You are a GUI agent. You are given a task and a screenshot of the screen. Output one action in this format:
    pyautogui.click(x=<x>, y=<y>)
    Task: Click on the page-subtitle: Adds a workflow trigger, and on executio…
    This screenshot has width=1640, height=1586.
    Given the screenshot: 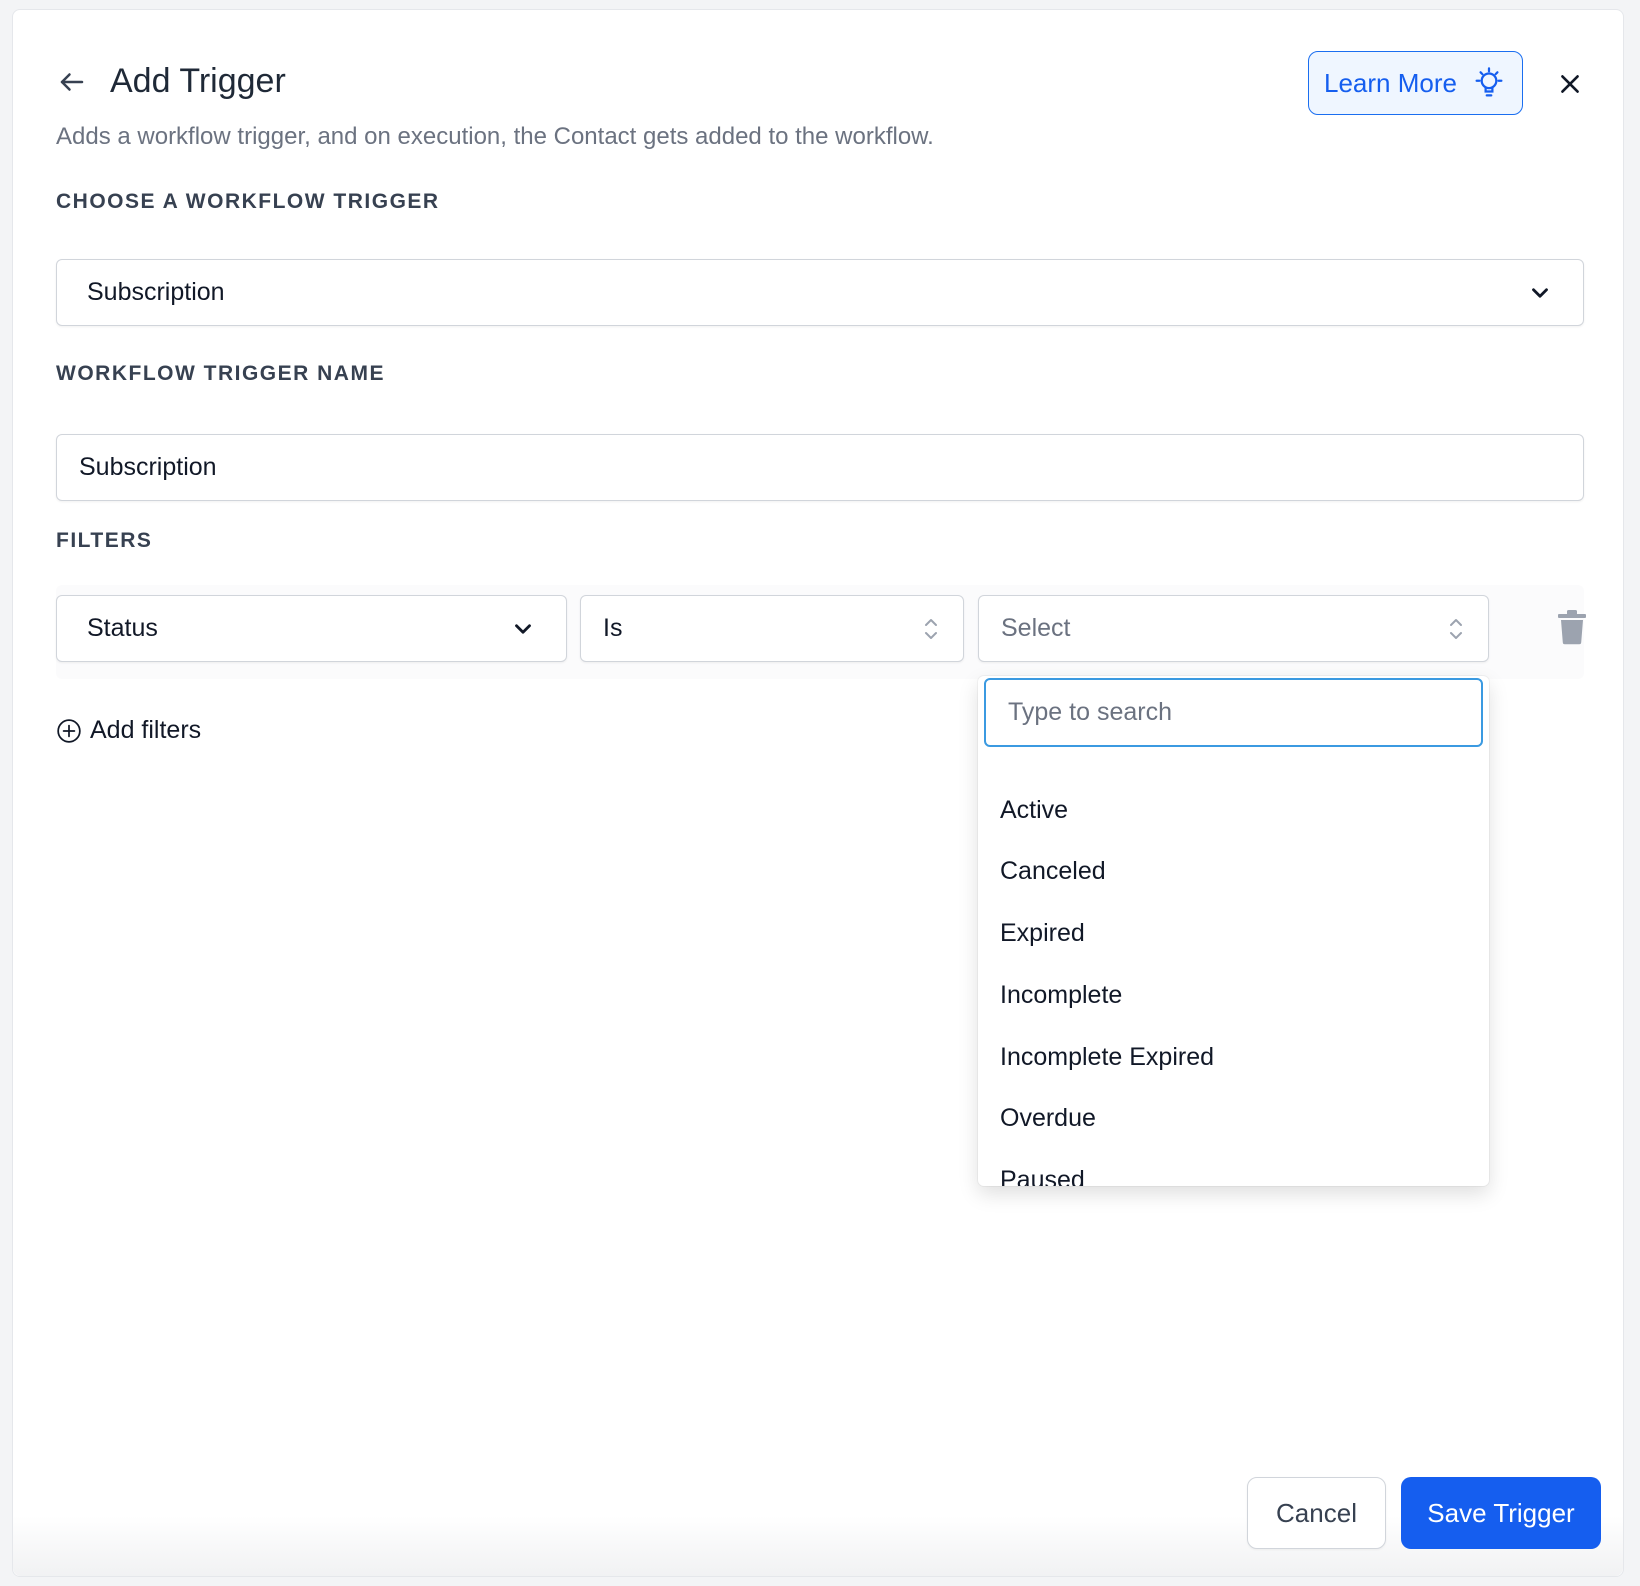 What is the action you would take?
    pyautogui.click(x=495, y=136)
    